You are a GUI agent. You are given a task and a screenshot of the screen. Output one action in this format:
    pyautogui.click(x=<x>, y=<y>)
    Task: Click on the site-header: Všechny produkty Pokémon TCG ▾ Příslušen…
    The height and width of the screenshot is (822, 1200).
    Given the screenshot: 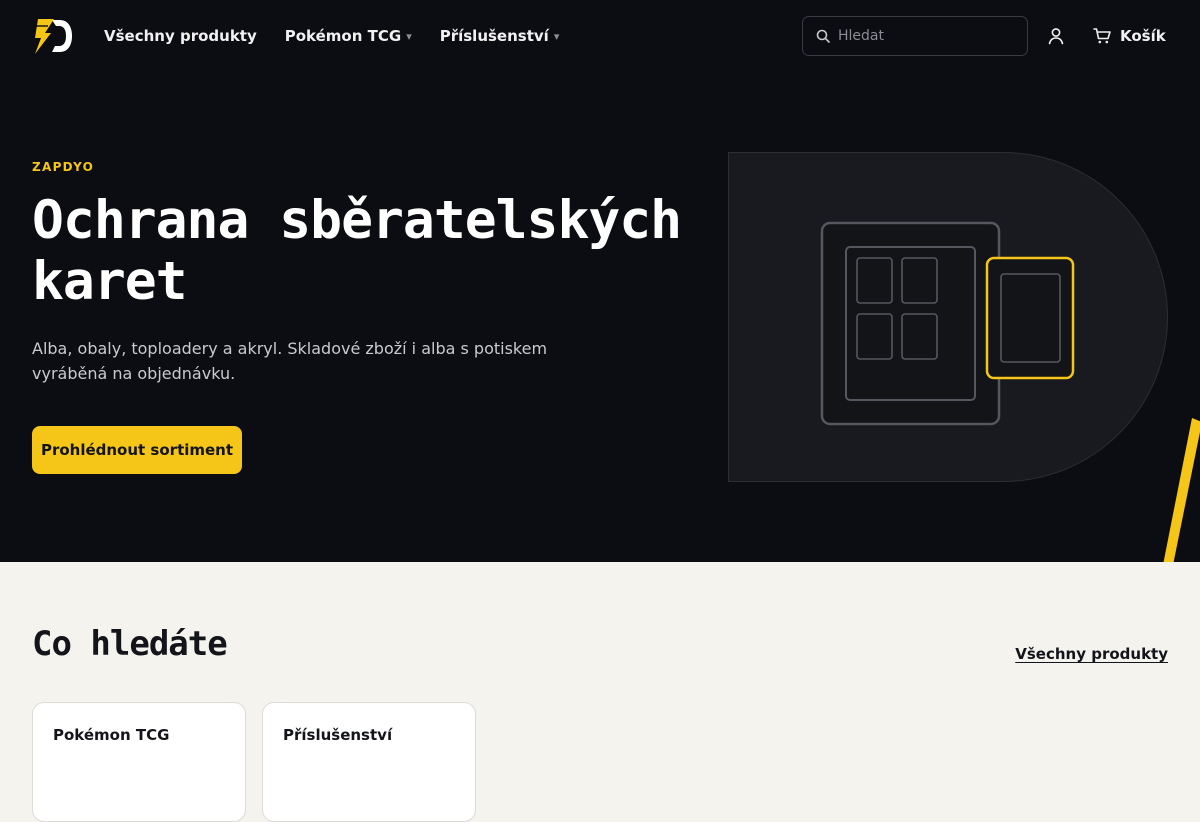 What is the action you would take?
    pyautogui.click(x=600, y=36)
    